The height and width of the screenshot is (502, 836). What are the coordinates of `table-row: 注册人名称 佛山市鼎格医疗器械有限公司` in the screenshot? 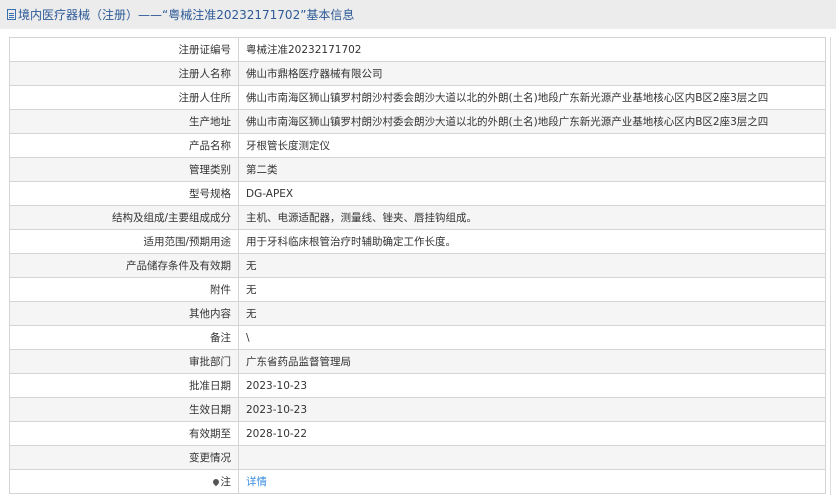 It's located at (417, 73).